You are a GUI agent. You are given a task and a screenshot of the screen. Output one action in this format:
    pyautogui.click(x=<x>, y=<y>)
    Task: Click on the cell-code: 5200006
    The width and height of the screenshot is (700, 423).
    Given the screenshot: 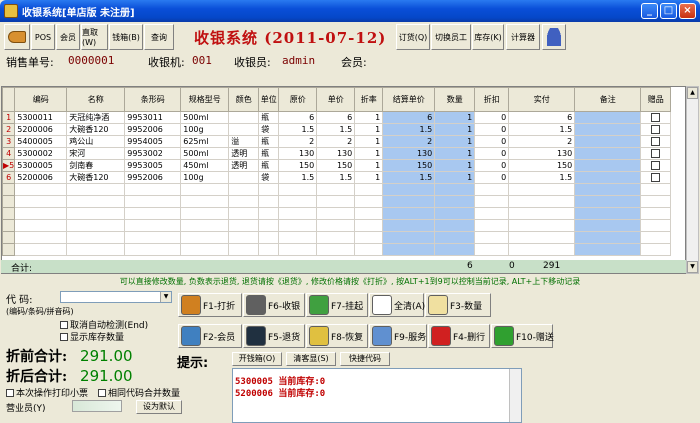 What is the action you would take?
    pyautogui.click(x=41, y=177)
    